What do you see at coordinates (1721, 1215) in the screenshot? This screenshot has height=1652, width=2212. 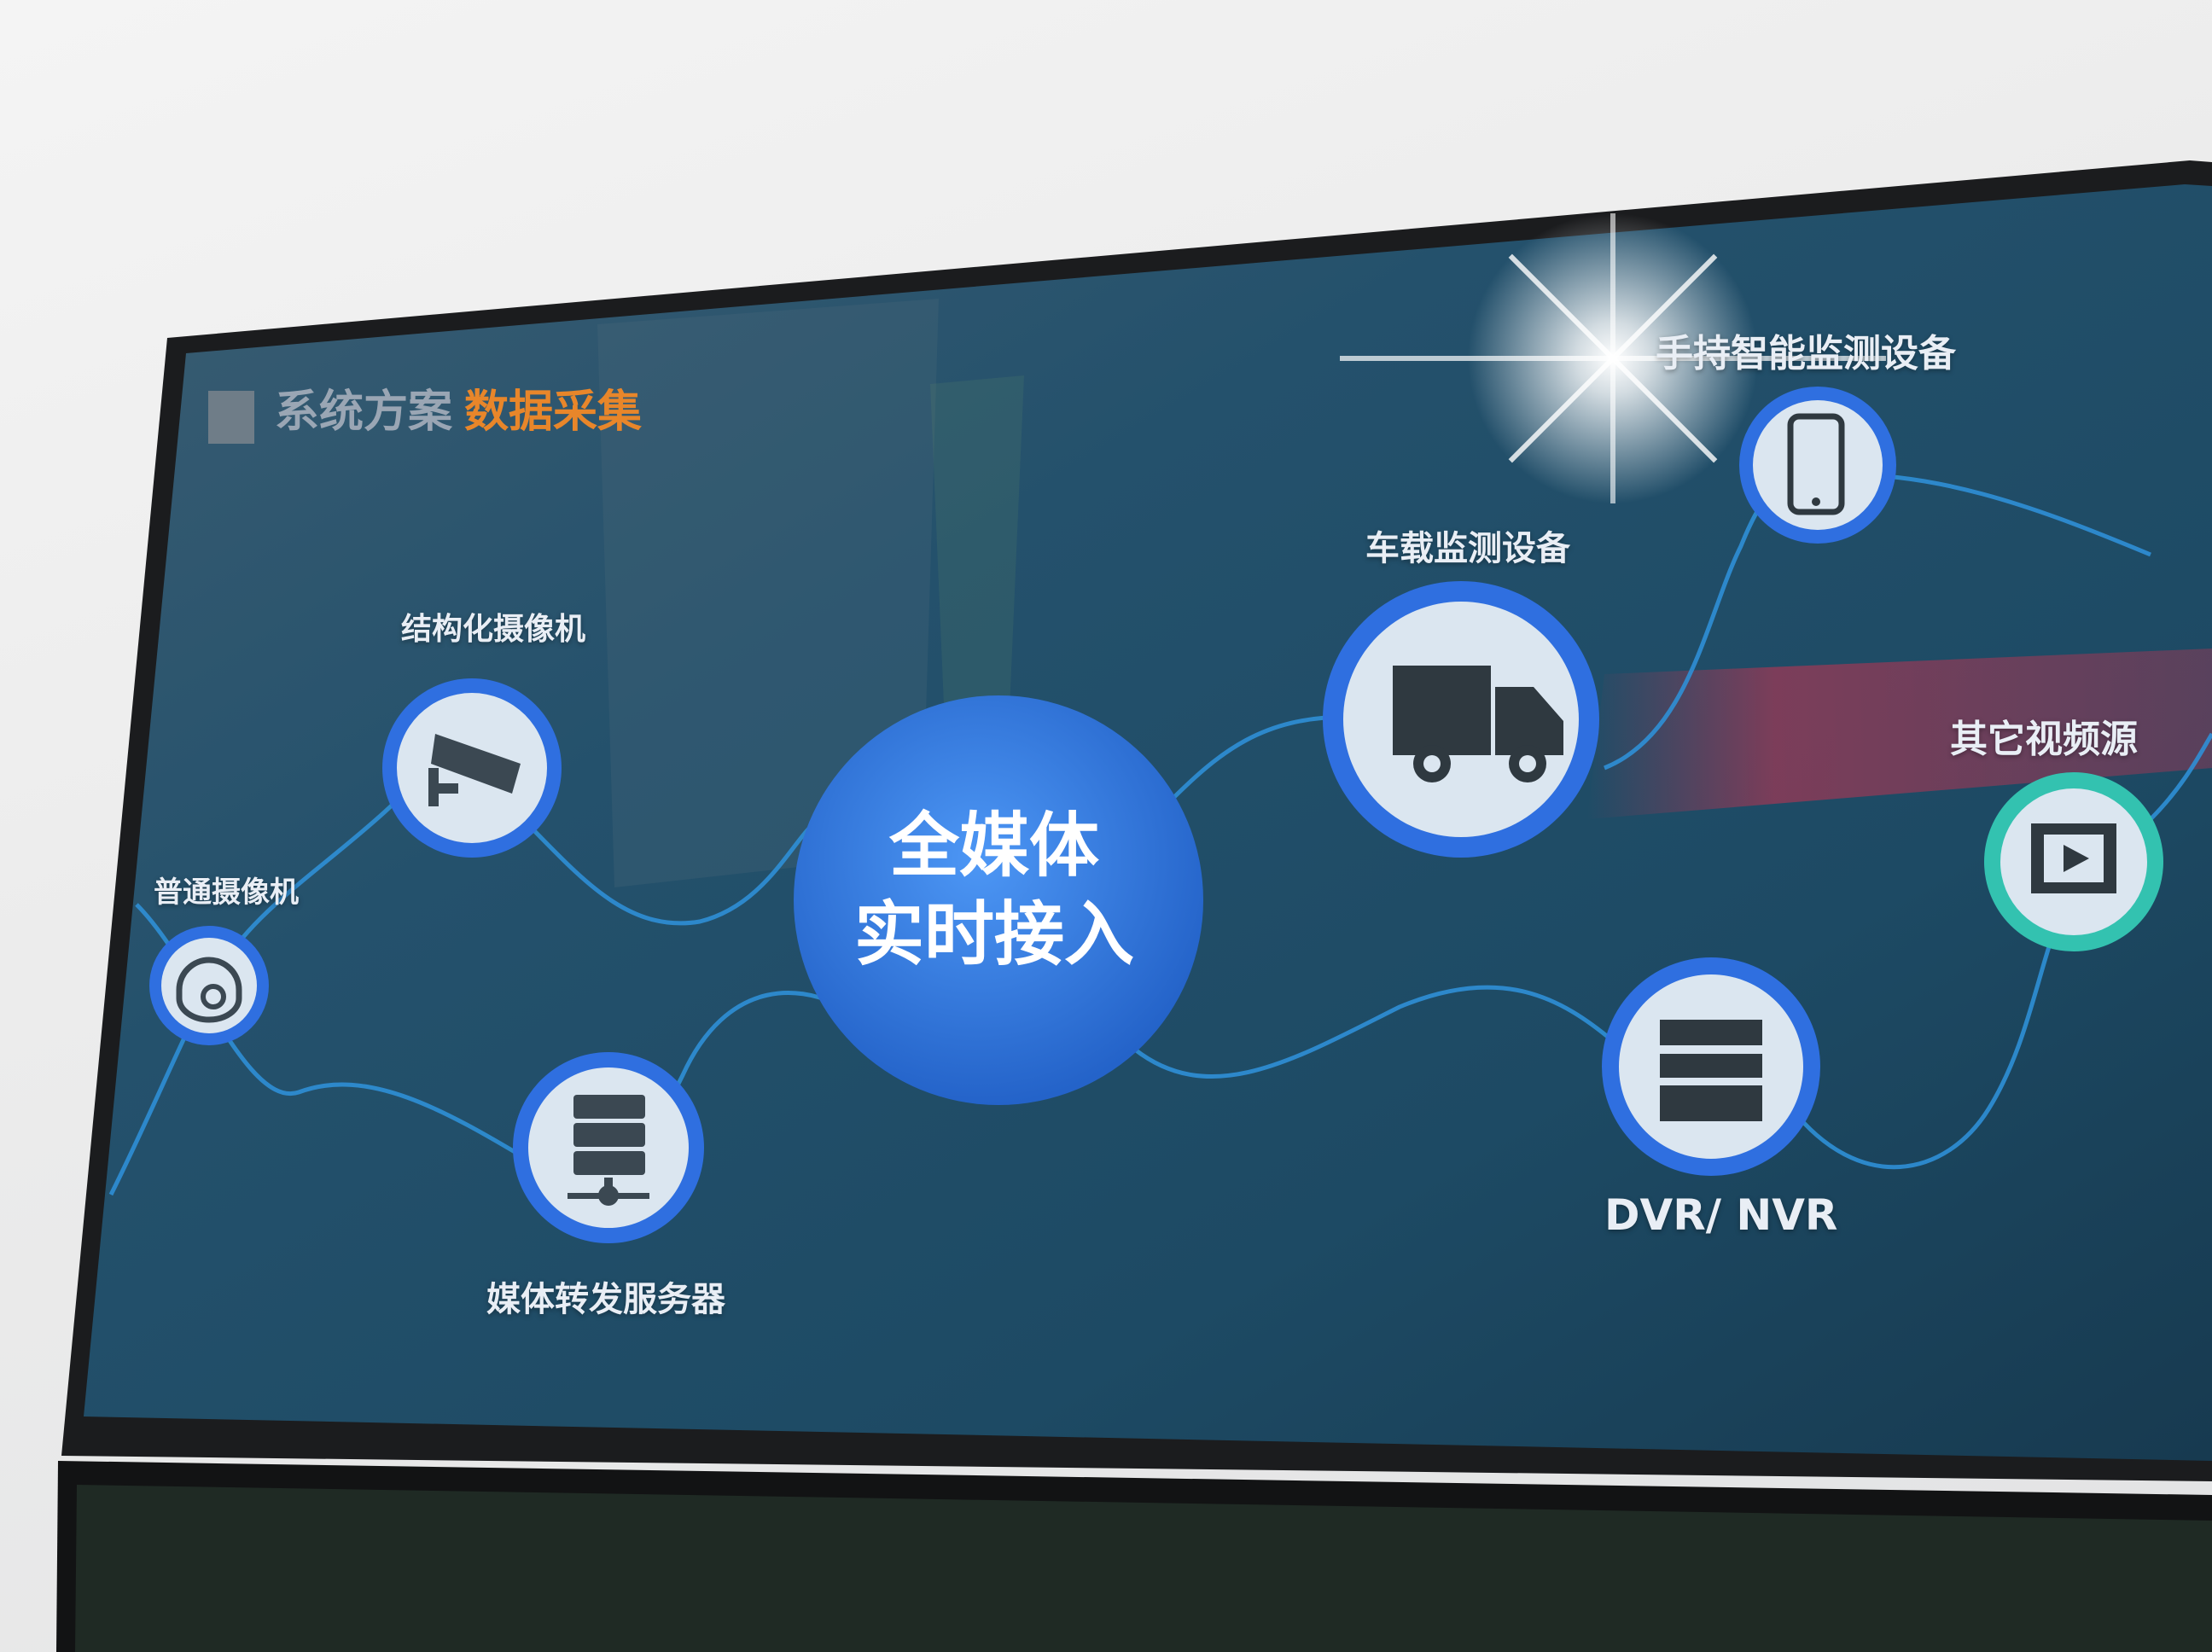 I see `label-dvr-nvr: DVR/ NVR` at bounding box center [1721, 1215].